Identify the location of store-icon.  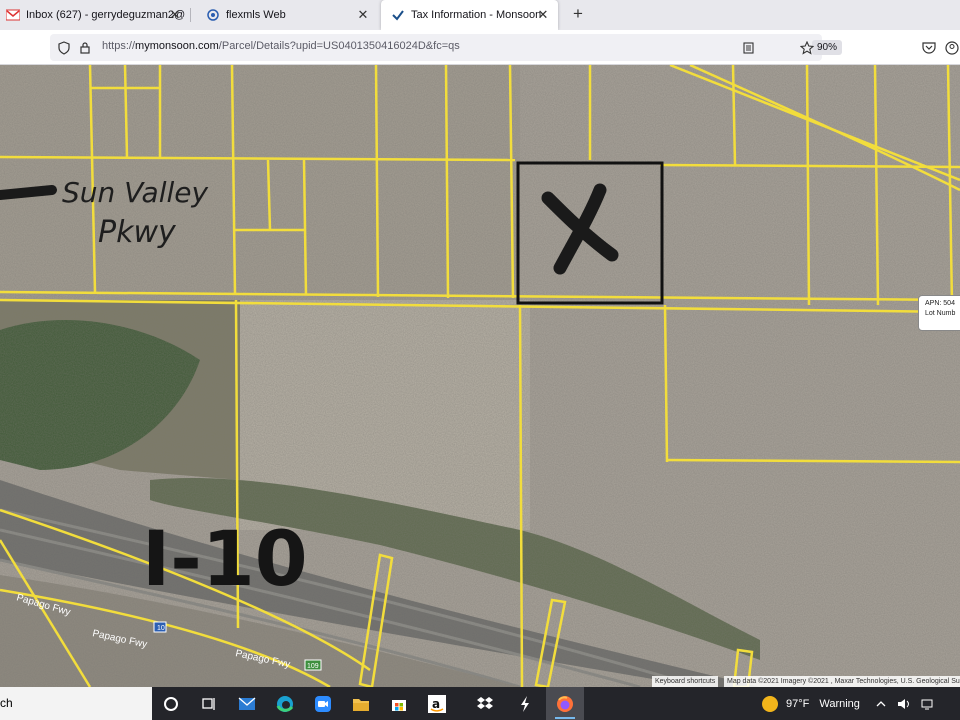
(399, 703).